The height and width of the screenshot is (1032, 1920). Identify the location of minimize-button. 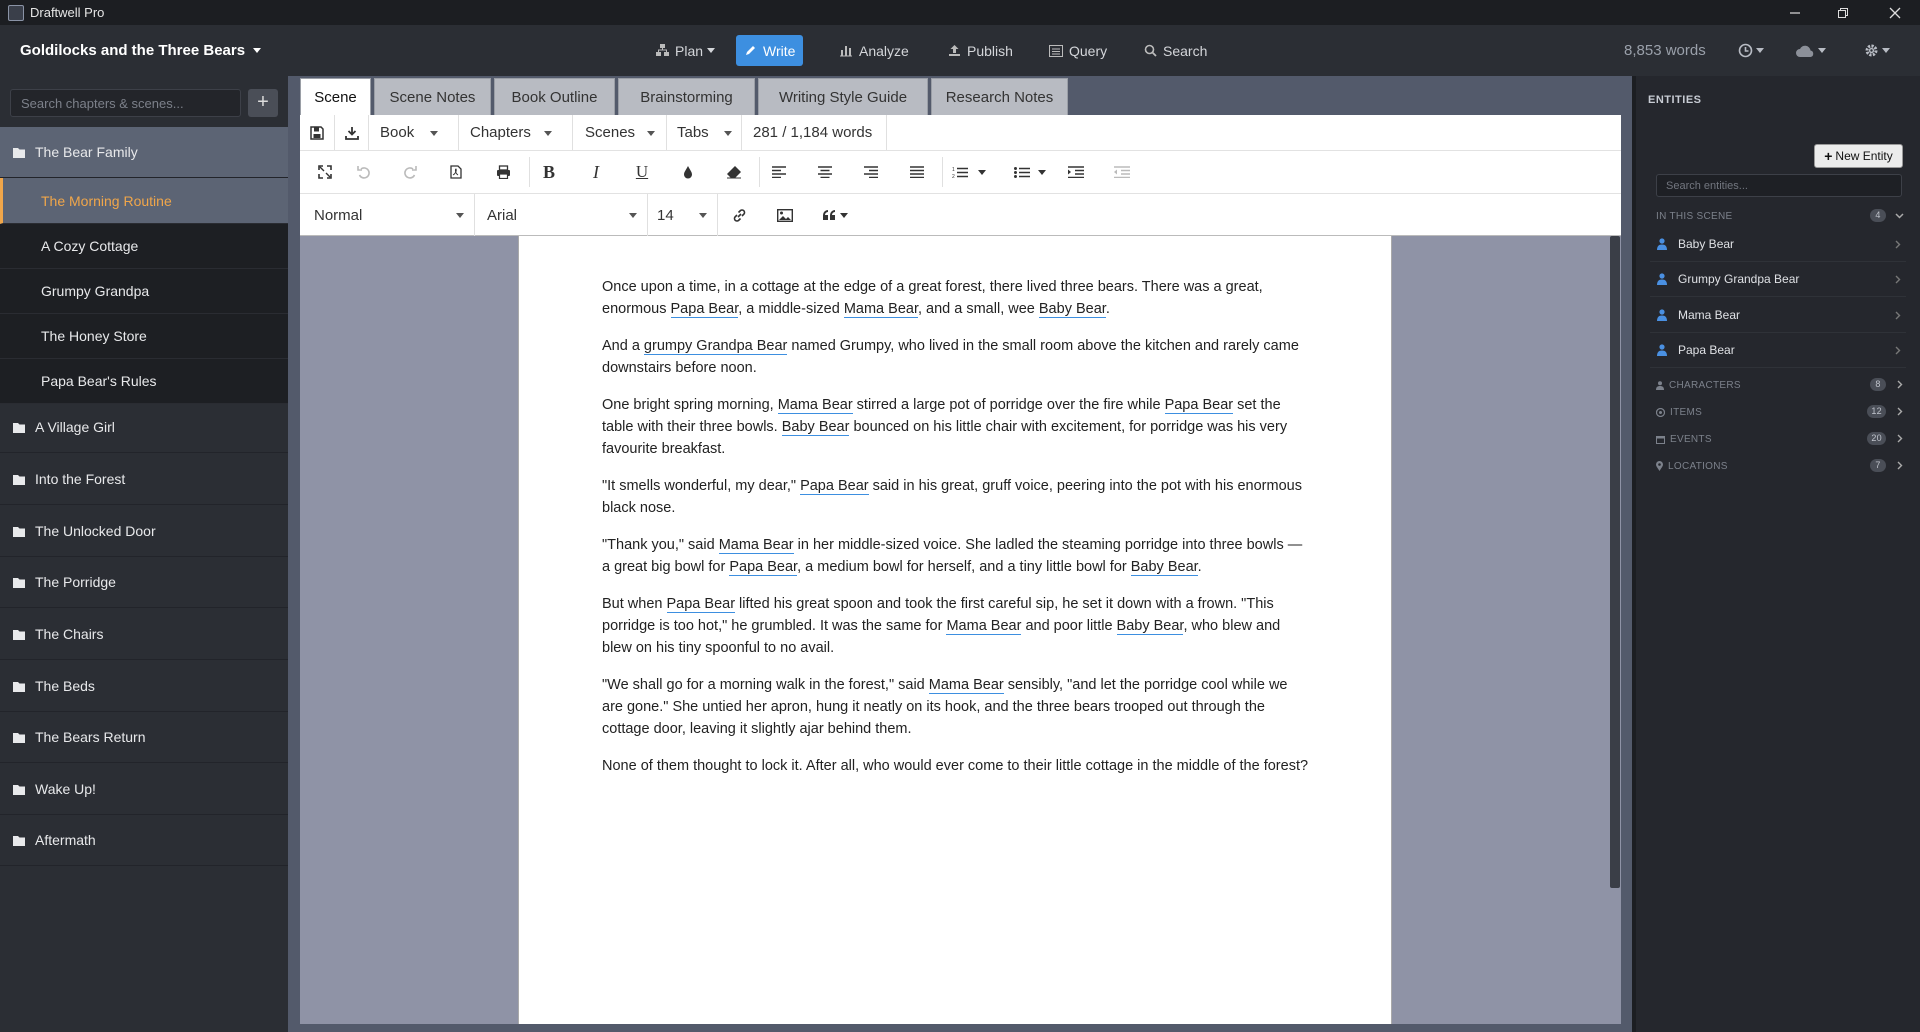
(1795, 12).